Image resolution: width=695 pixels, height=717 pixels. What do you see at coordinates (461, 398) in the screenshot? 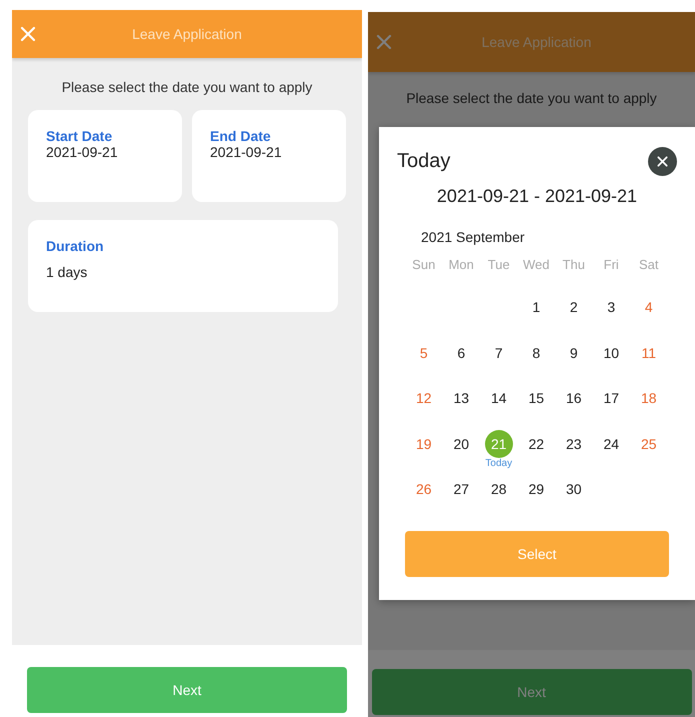
I see `calendar-day: 13` at bounding box center [461, 398].